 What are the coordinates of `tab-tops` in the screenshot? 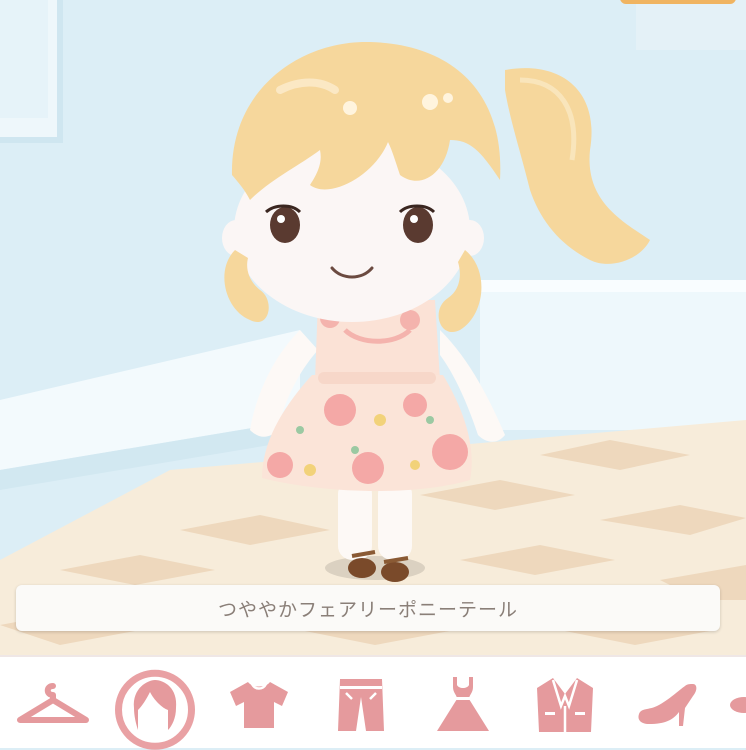 It's located at (259, 705).